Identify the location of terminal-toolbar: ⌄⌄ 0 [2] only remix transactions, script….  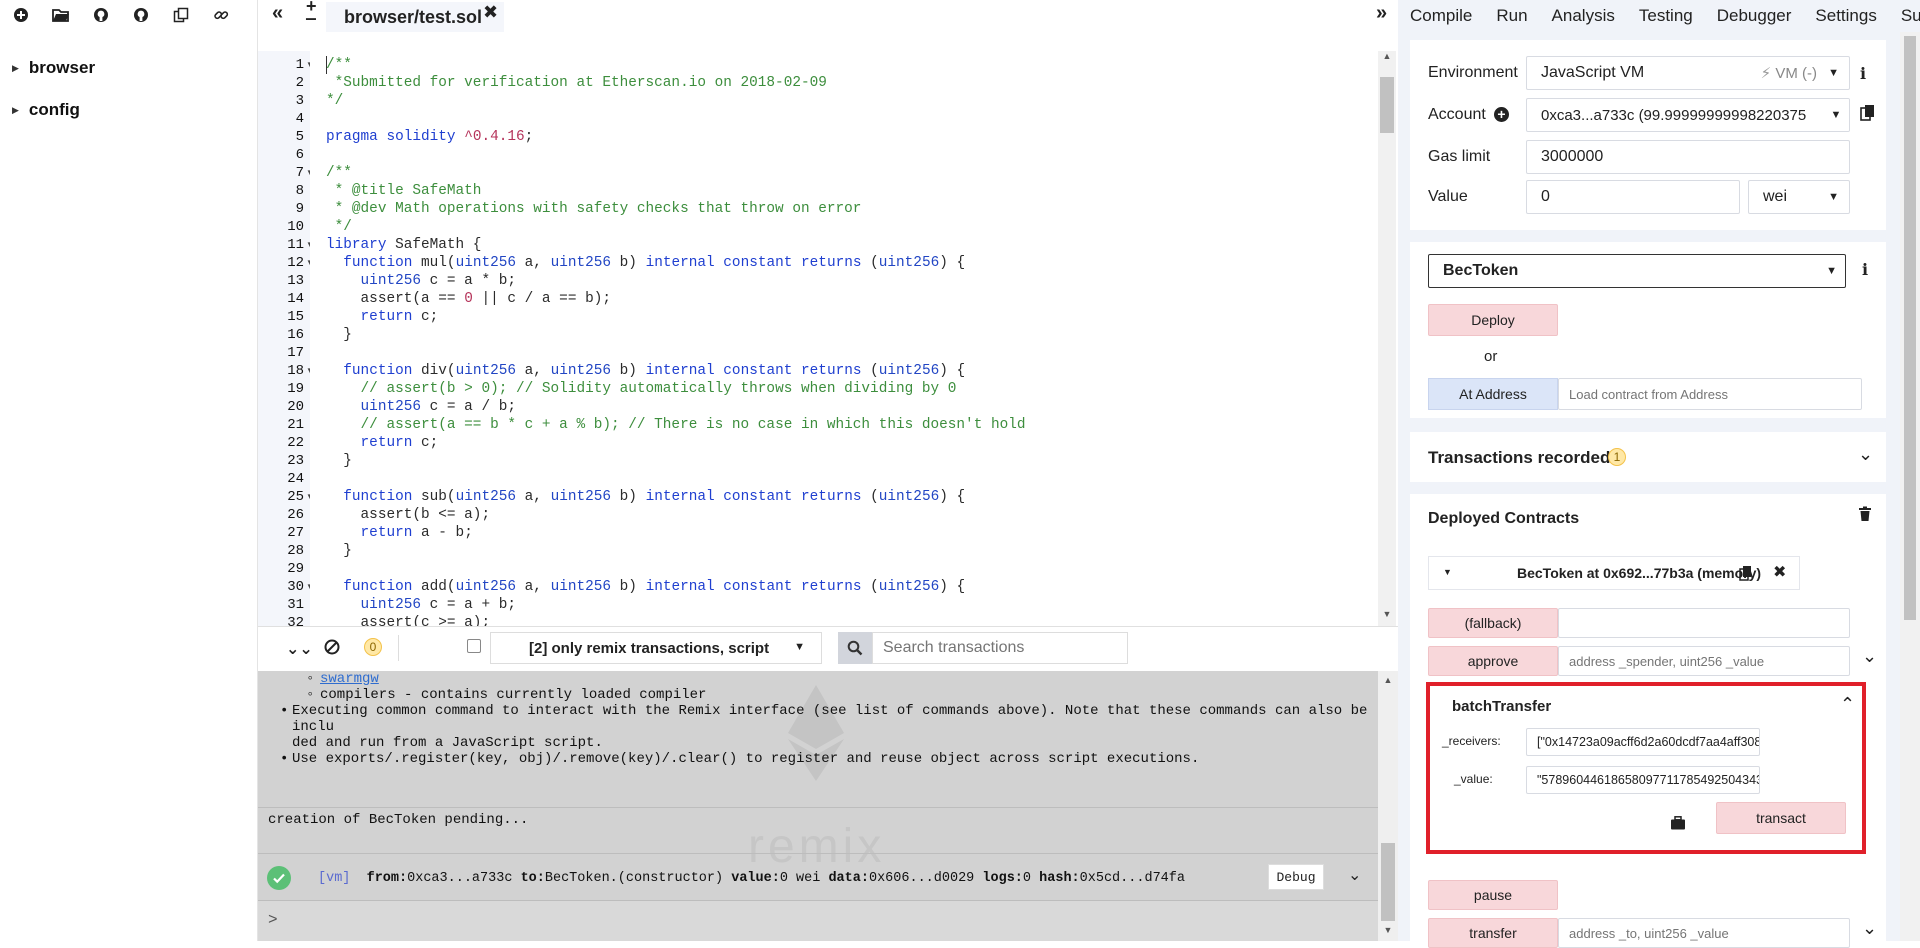
(828, 648).